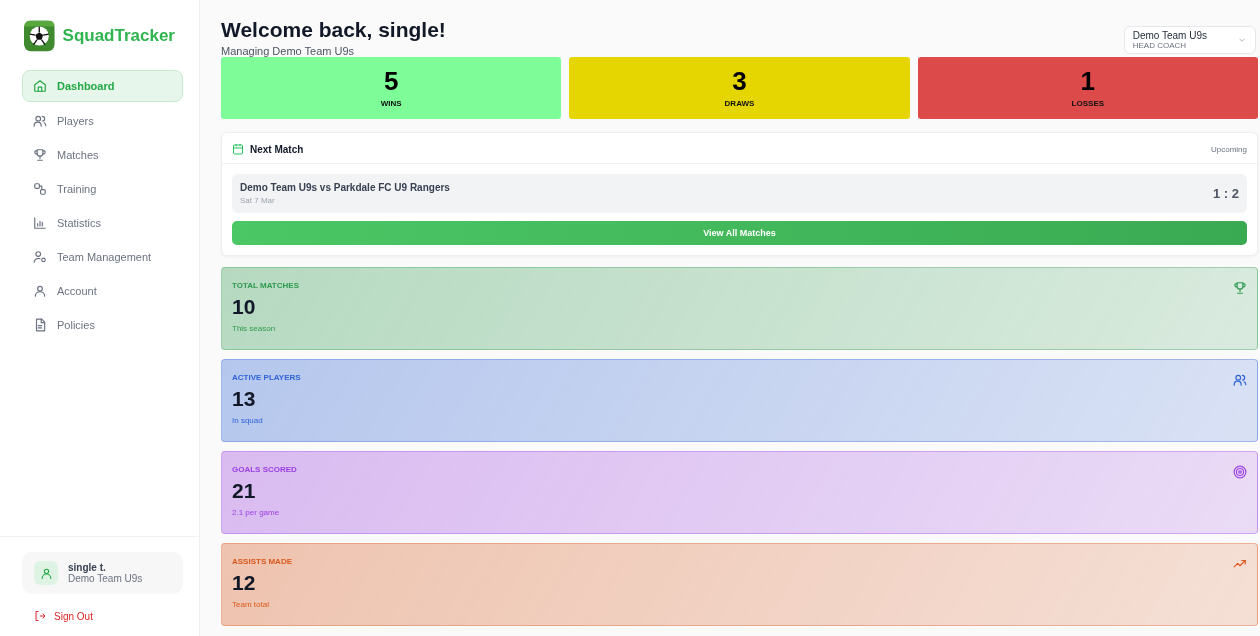 This screenshot has width=1260, height=636. What do you see at coordinates (102, 291) in the screenshot?
I see `nav-item: Account` at bounding box center [102, 291].